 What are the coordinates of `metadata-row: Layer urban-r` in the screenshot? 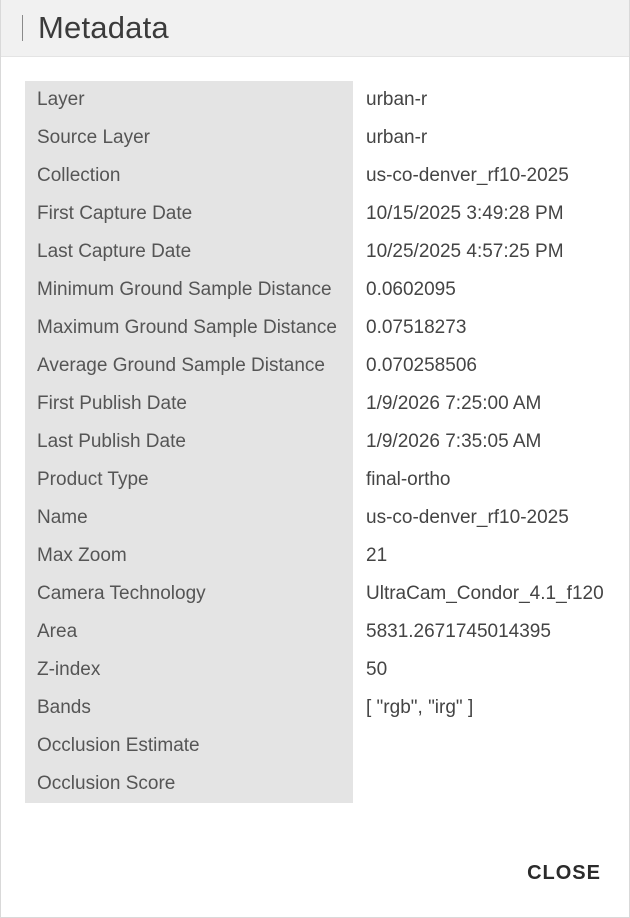 It's located at (314, 100).